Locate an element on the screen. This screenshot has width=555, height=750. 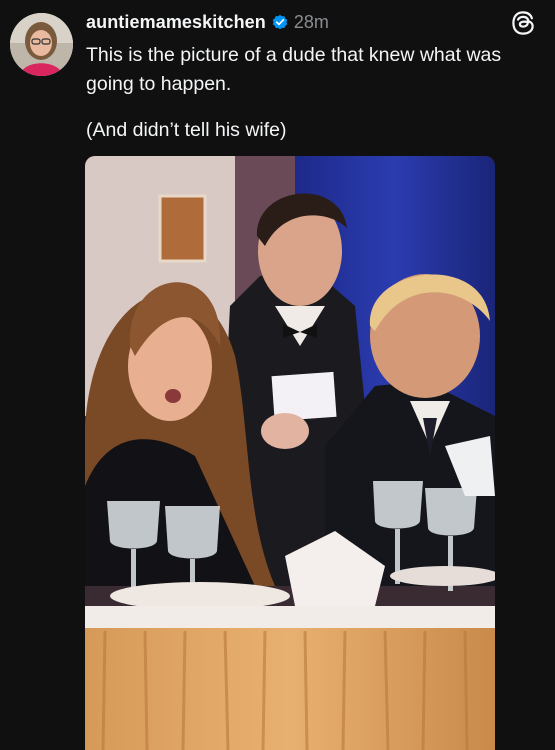
post-caption-secondary: (And didn’t tell his wife) is located at coordinates (186, 130).